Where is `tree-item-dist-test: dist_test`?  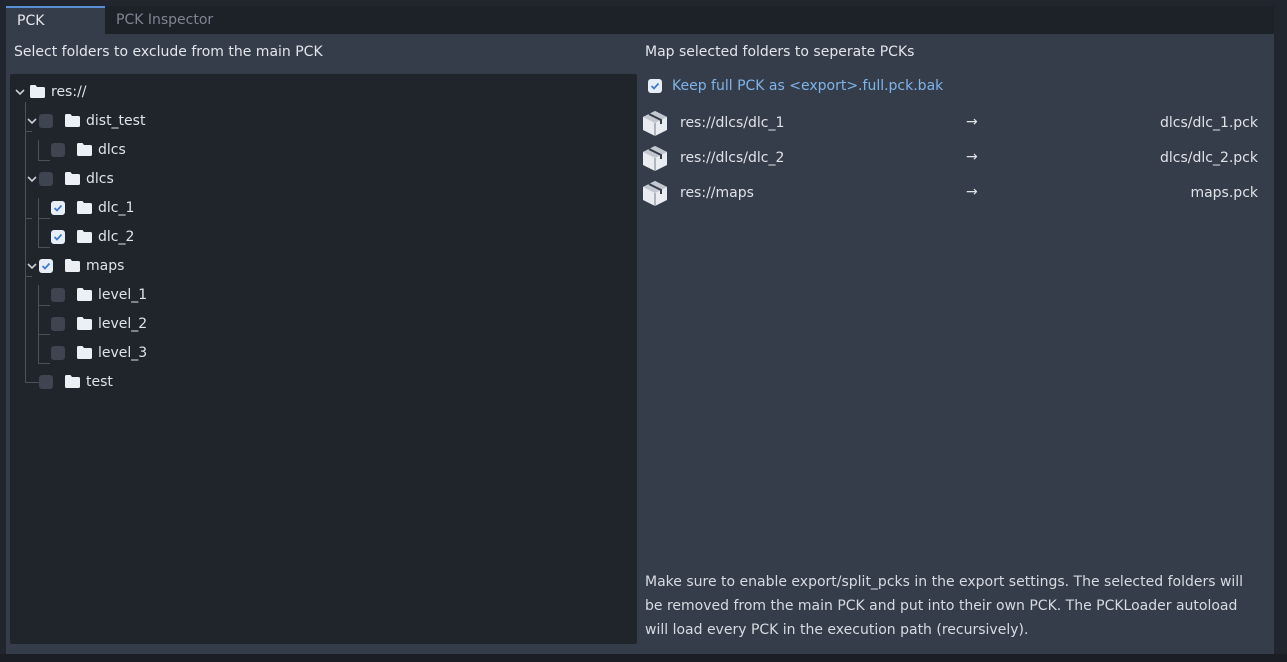 tree-item-dist-test: dist_test is located at coordinates (92, 120).